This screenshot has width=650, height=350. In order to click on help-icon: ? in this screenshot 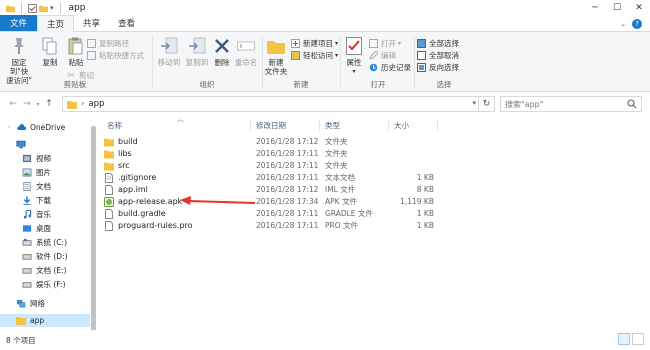, I will do `click(637, 24)`.